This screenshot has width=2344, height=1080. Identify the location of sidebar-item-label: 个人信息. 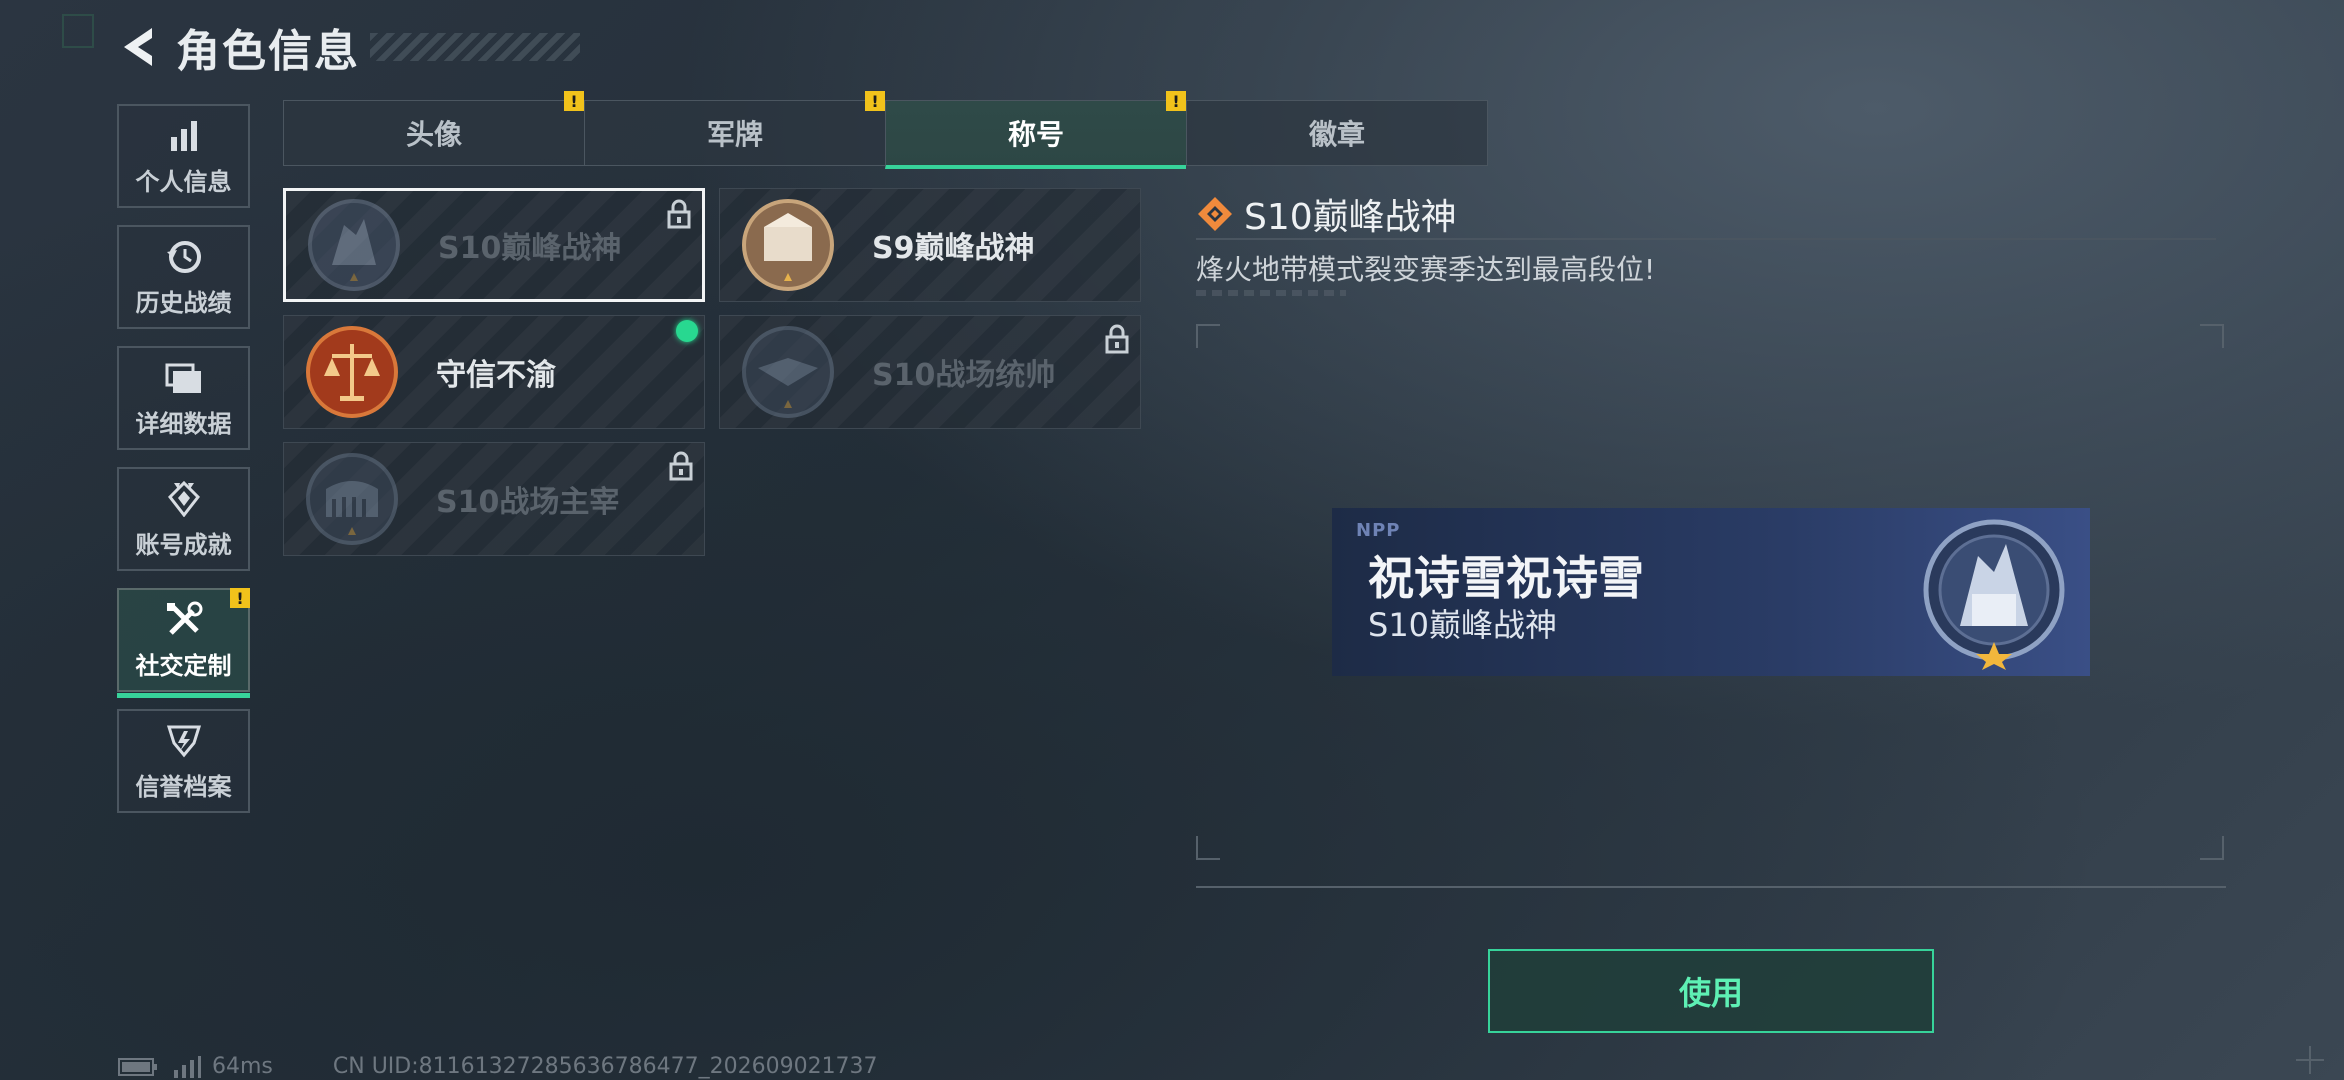
(183, 181).